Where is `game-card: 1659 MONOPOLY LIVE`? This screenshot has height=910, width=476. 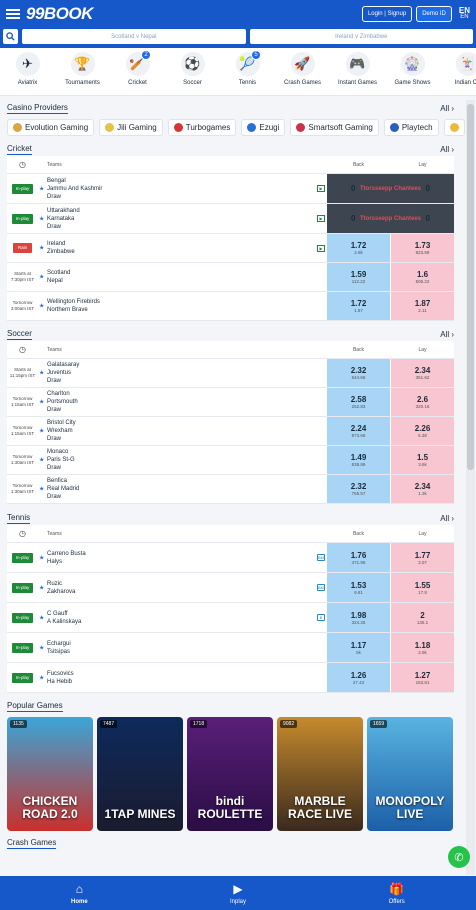 game-card: 1659 MONOPOLY LIVE is located at coordinates (410, 774).